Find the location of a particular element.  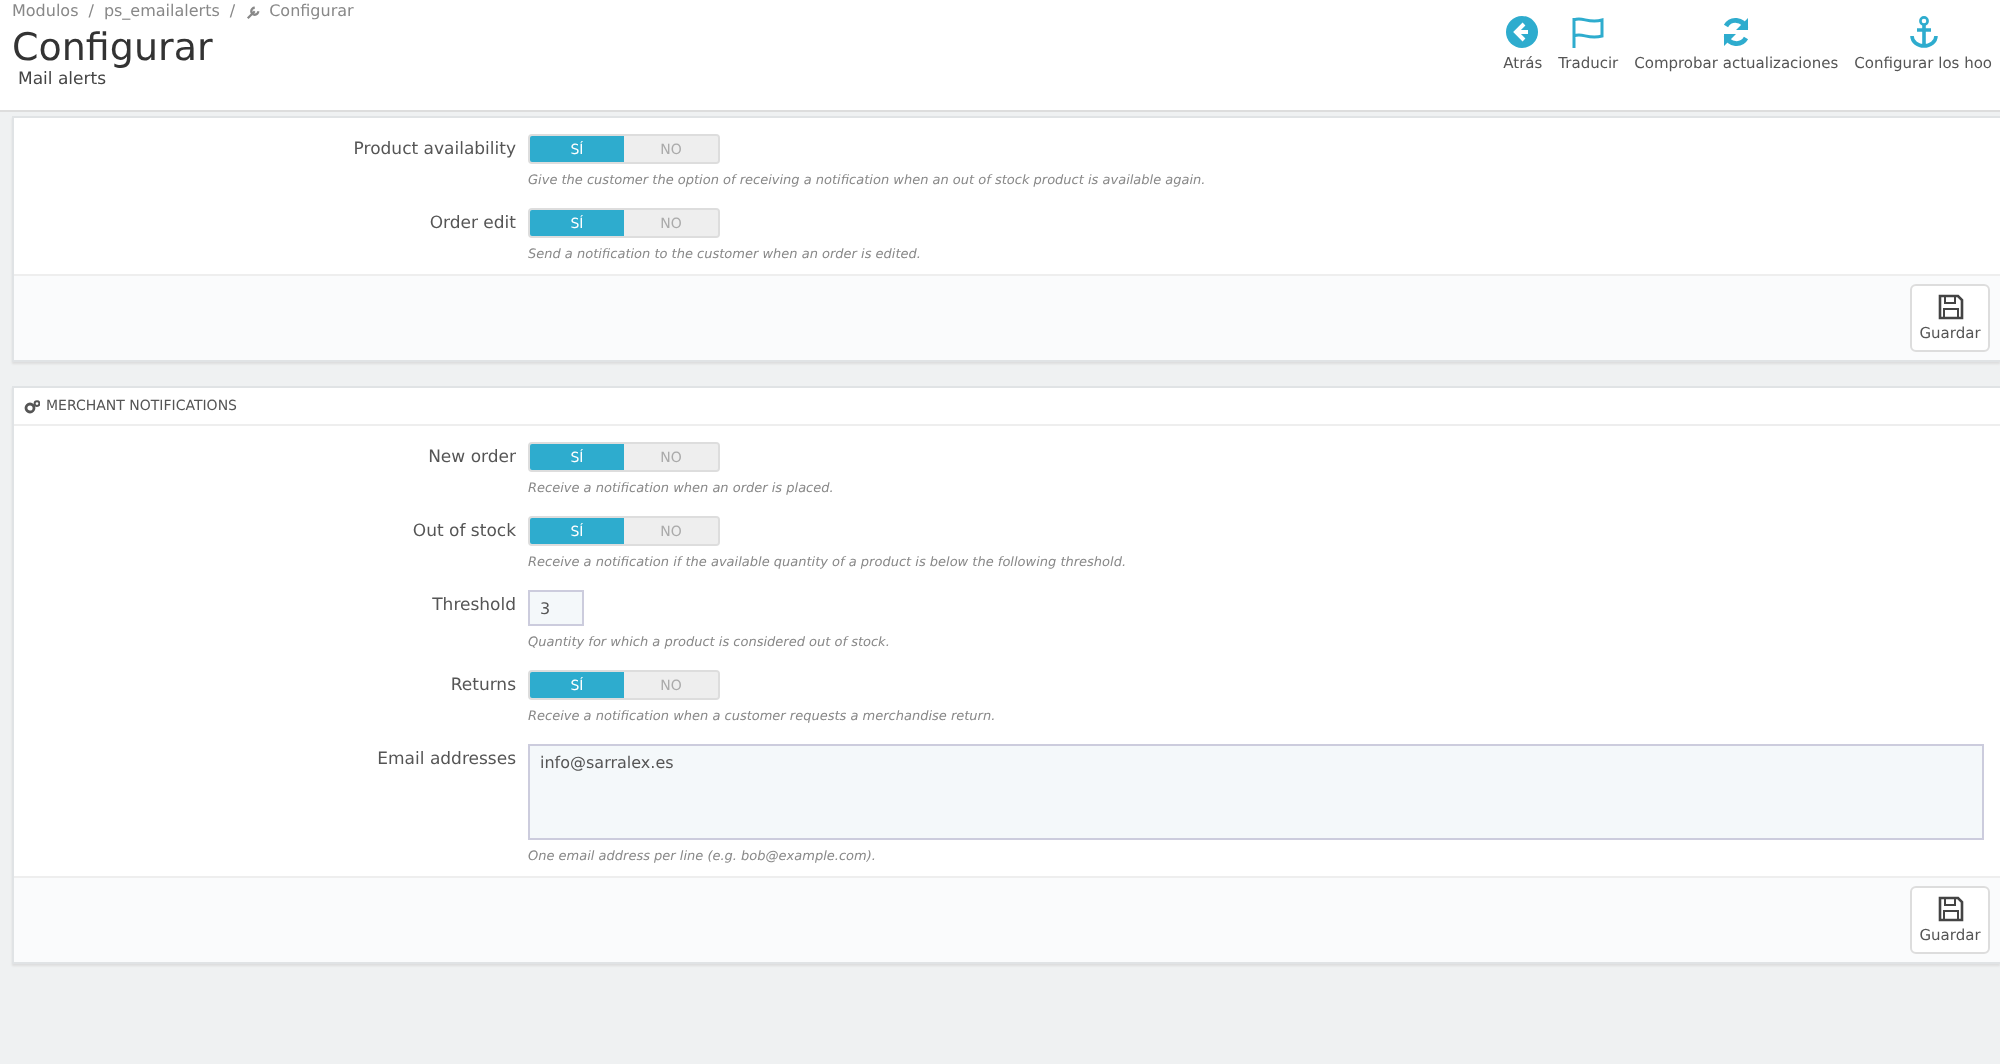

breadcrumb-link: ps_emailalerts is located at coordinates (161, 12).